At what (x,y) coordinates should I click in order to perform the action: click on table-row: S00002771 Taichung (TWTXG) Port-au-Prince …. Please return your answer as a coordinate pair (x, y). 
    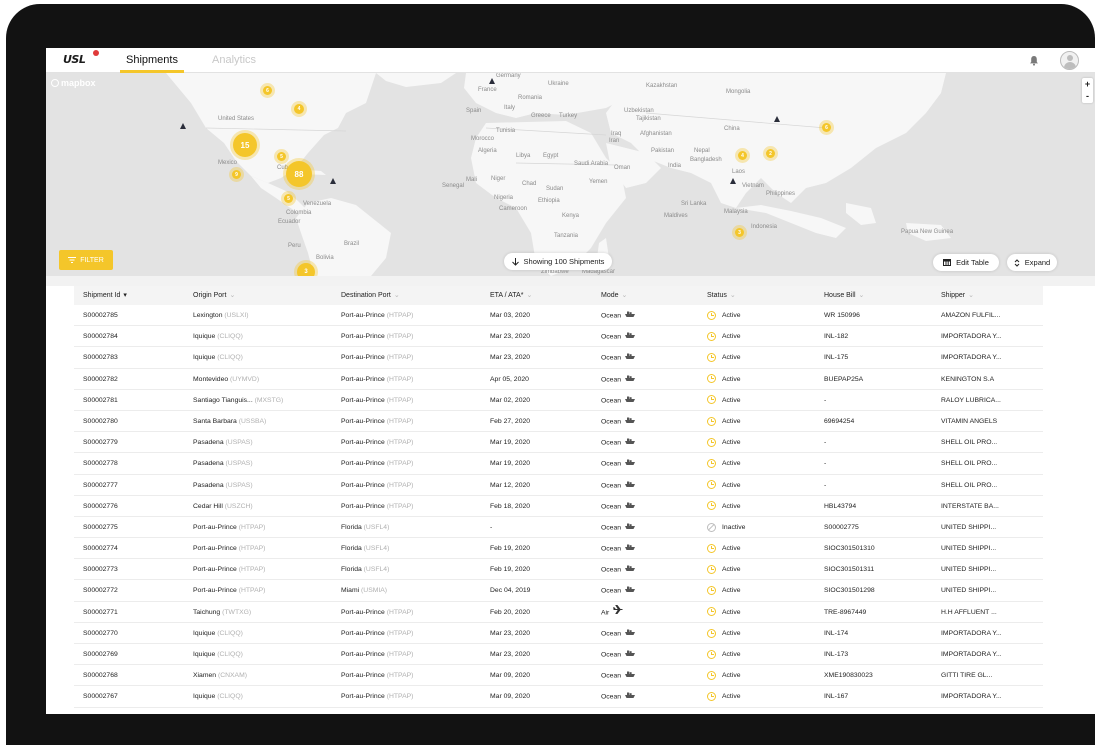
    Looking at the image, I should click on (558, 612).